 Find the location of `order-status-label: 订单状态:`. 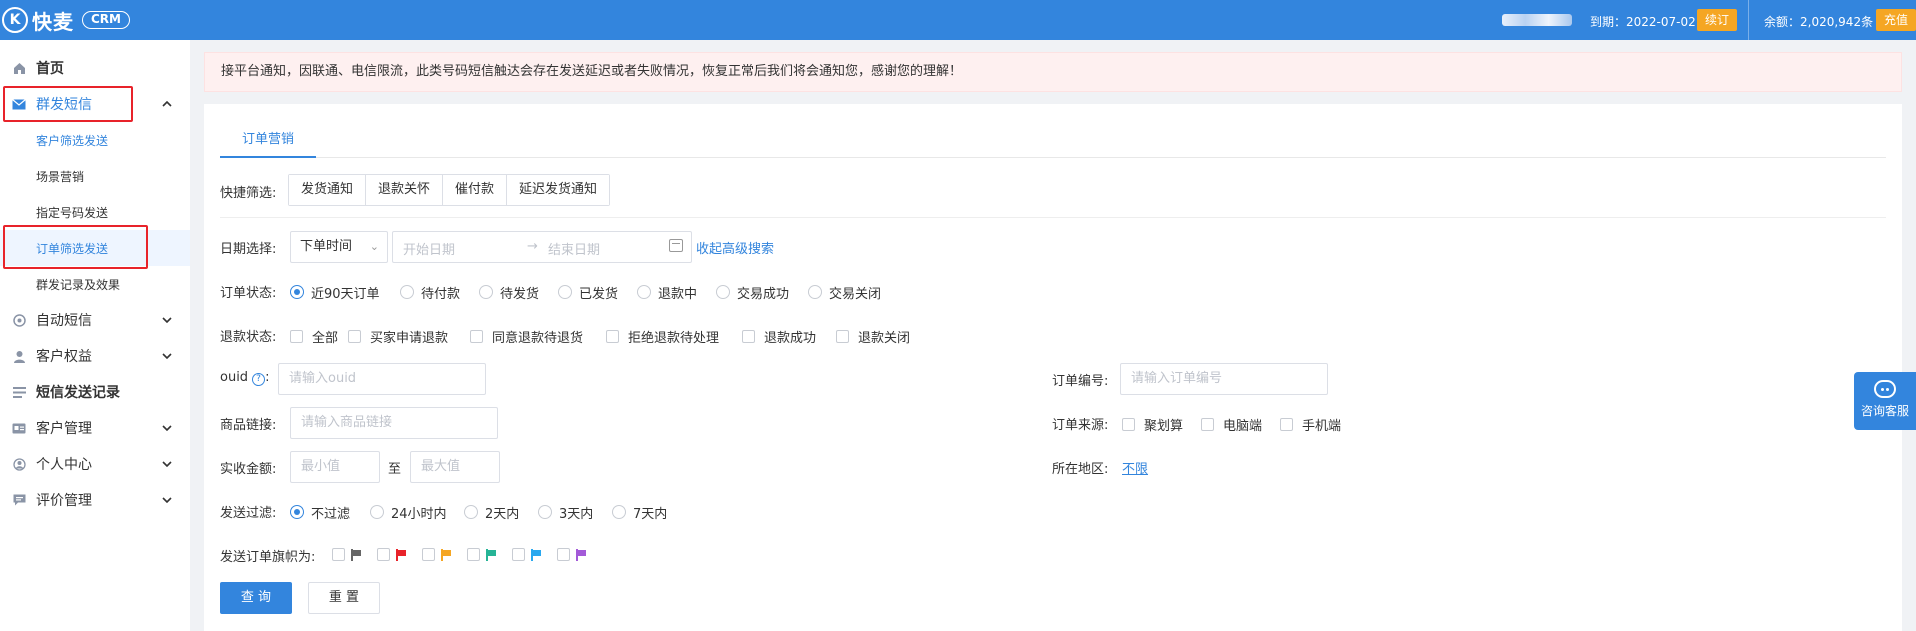

order-status-label: 订单状态: is located at coordinates (248, 293).